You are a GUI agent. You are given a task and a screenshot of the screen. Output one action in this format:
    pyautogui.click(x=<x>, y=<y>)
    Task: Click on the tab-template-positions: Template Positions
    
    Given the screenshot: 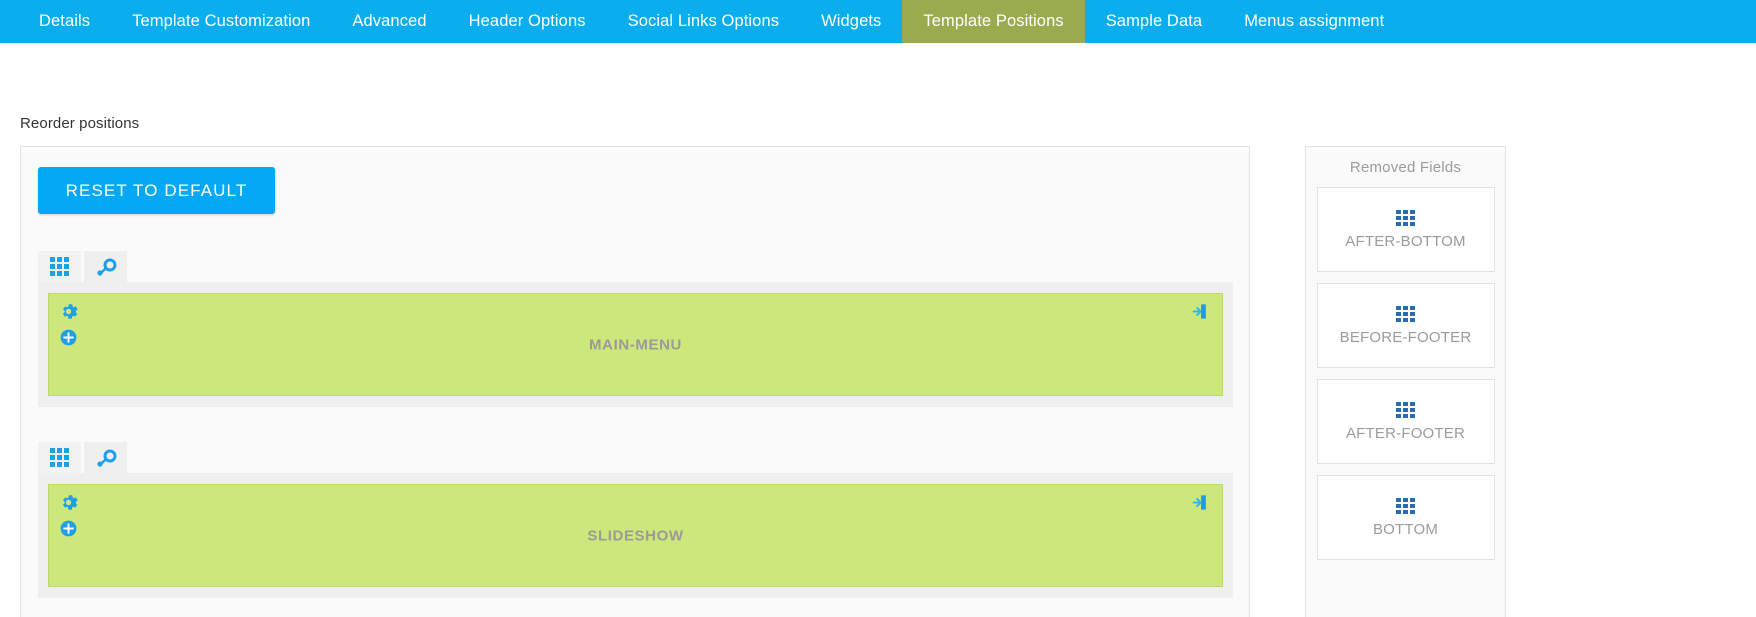 What is the action you would take?
    pyautogui.click(x=993, y=21)
    